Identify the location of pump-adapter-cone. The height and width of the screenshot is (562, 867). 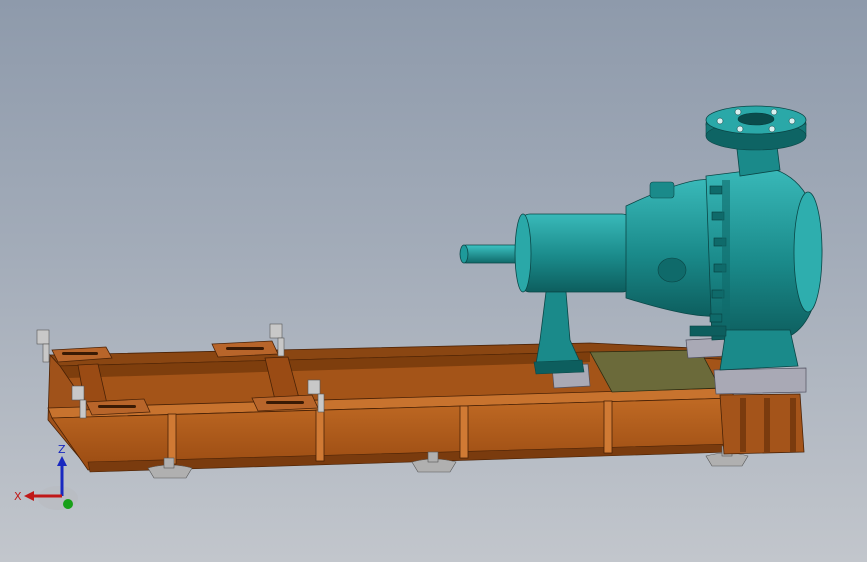
(671, 248).